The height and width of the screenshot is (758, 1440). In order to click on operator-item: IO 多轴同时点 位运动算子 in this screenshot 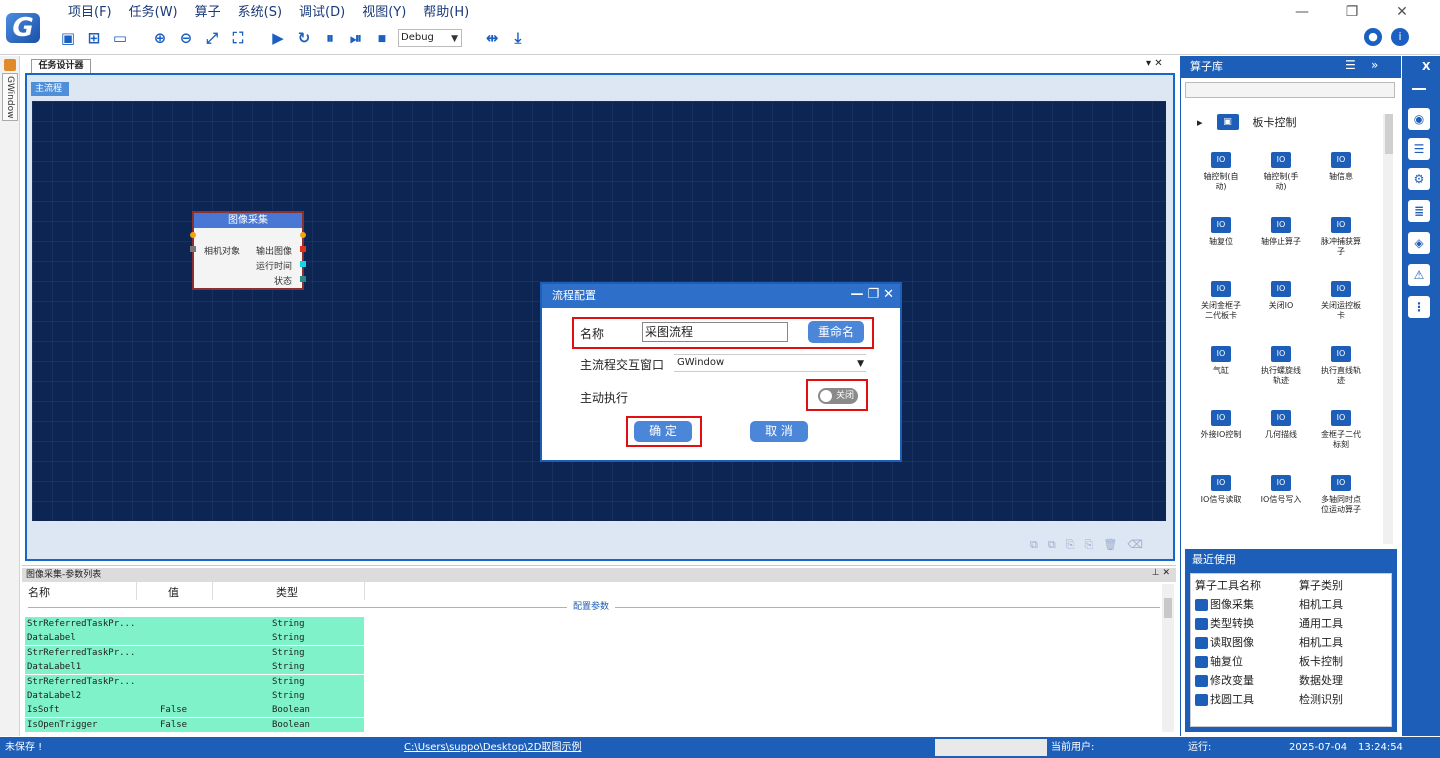, I will do `click(1341, 494)`.